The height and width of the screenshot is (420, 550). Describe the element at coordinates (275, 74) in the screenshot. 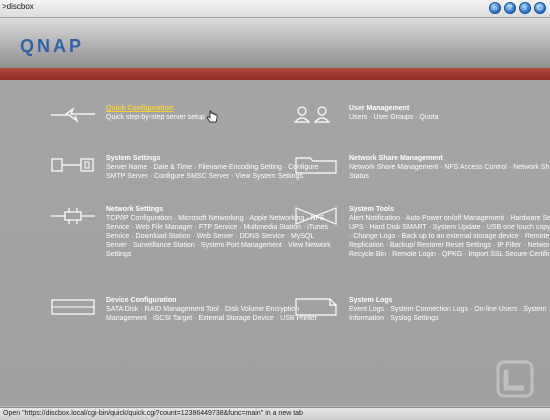

I see `red-divider-band` at that location.